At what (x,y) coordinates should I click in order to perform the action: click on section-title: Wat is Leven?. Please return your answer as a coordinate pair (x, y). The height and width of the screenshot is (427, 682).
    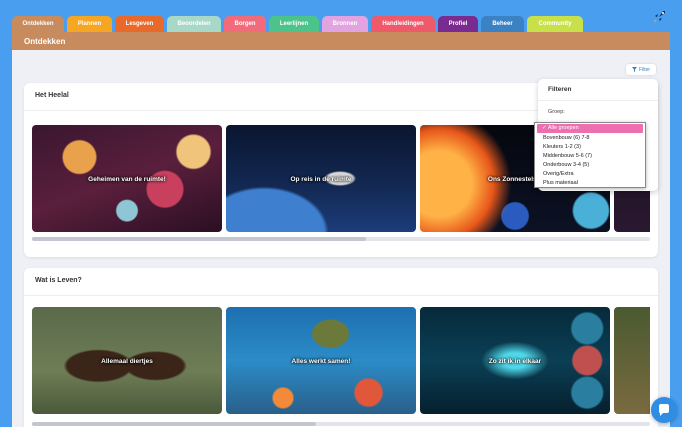
    Looking at the image, I should click on (58, 280).